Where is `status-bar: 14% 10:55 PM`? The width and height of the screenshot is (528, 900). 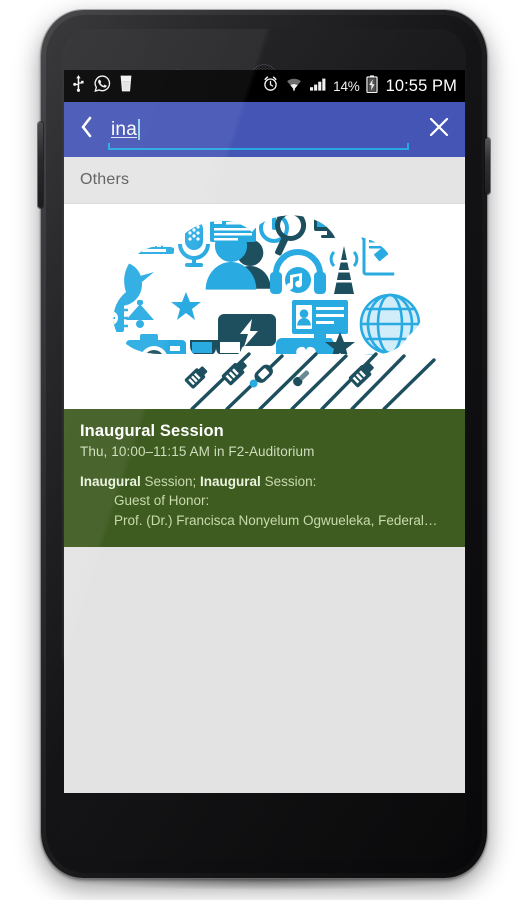 status-bar: 14% 10:55 PM is located at coordinates (264, 86).